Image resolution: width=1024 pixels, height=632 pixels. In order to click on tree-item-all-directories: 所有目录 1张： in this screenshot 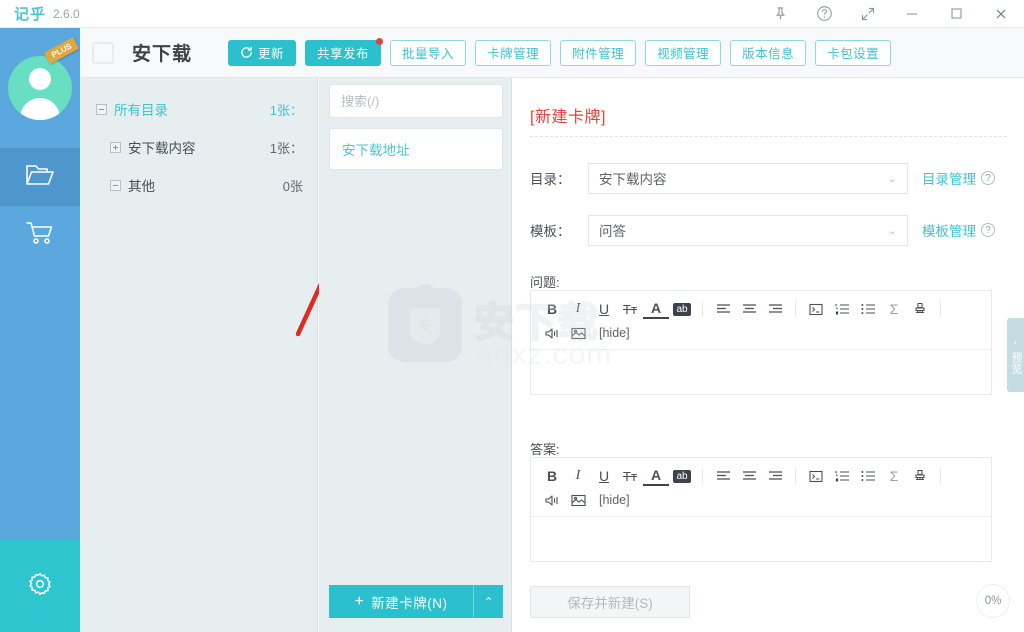, I will do `click(198, 109)`.